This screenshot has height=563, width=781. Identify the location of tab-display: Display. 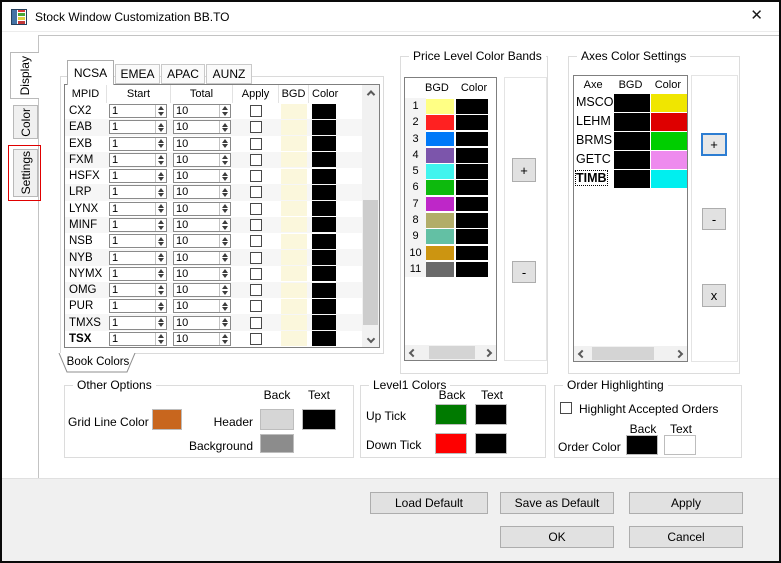
(24, 75).